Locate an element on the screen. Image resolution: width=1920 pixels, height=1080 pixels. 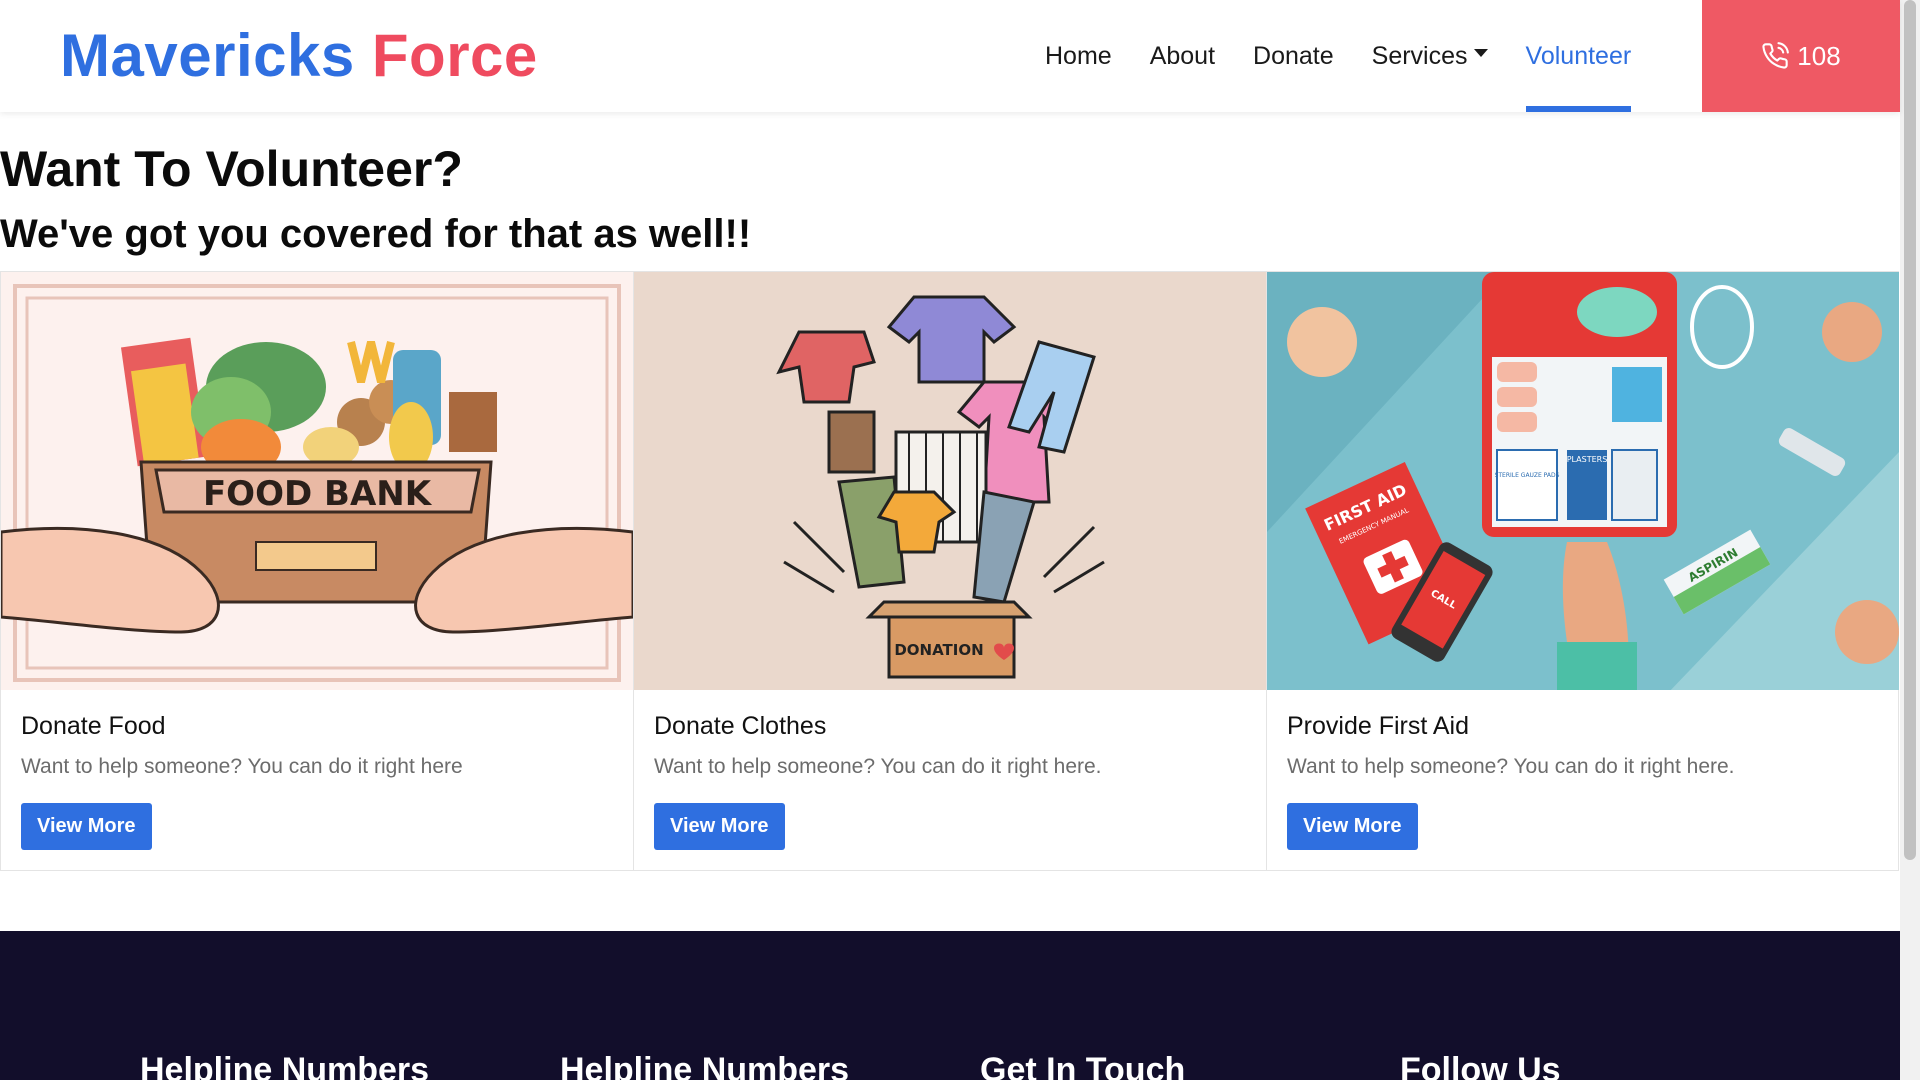
brand-part2: Force is located at coordinates (454, 55).